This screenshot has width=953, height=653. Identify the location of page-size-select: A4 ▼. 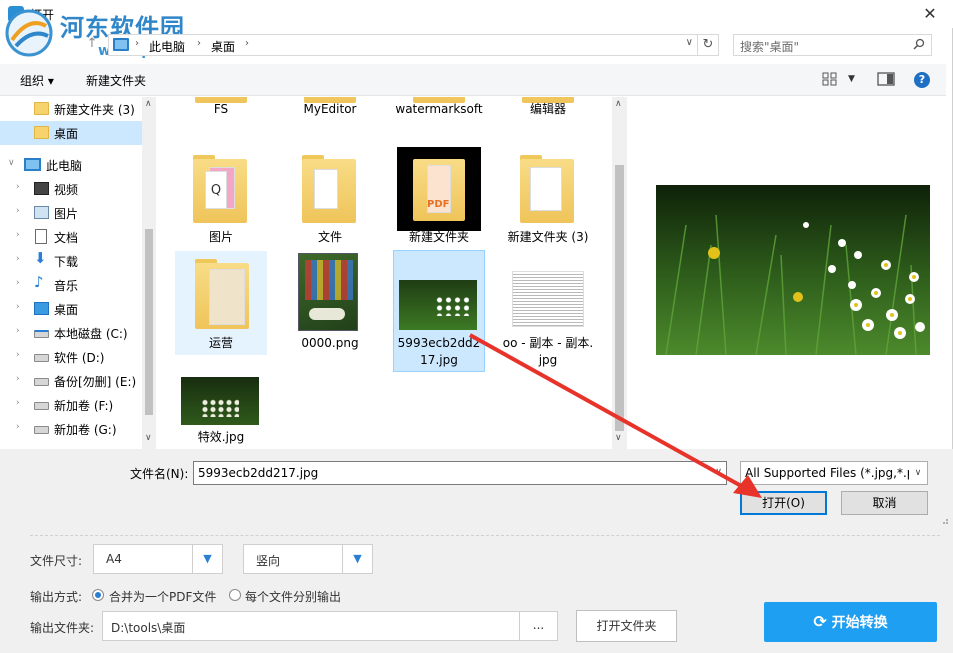
(158, 559).